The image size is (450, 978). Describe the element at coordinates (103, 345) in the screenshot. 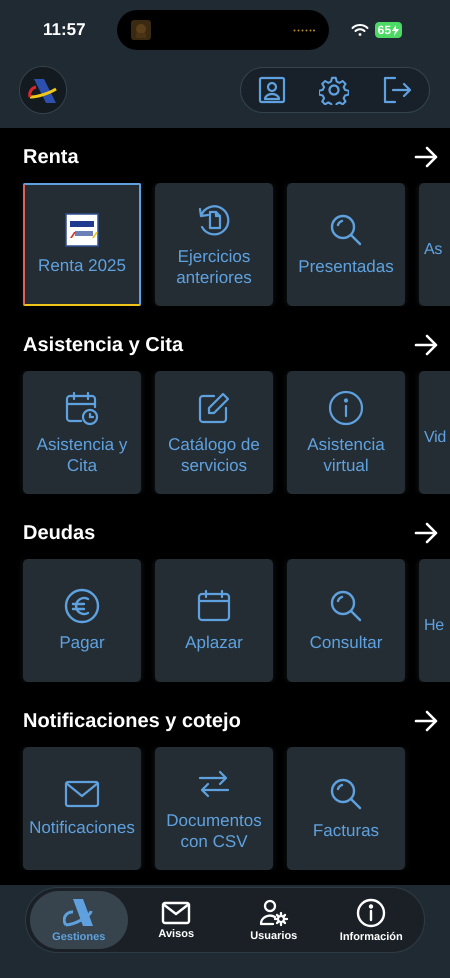

I see `section-title: Asistencia y Cita` at that location.